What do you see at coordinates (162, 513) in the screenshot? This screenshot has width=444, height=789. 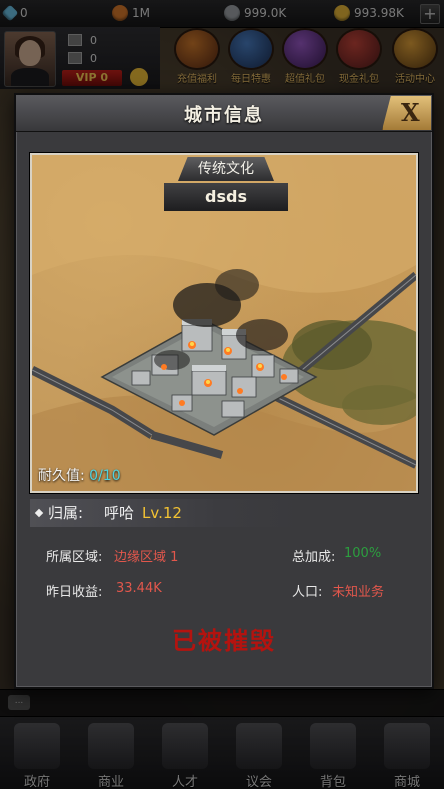 I see `owner-level: Lv.12` at bounding box center [162, 513].